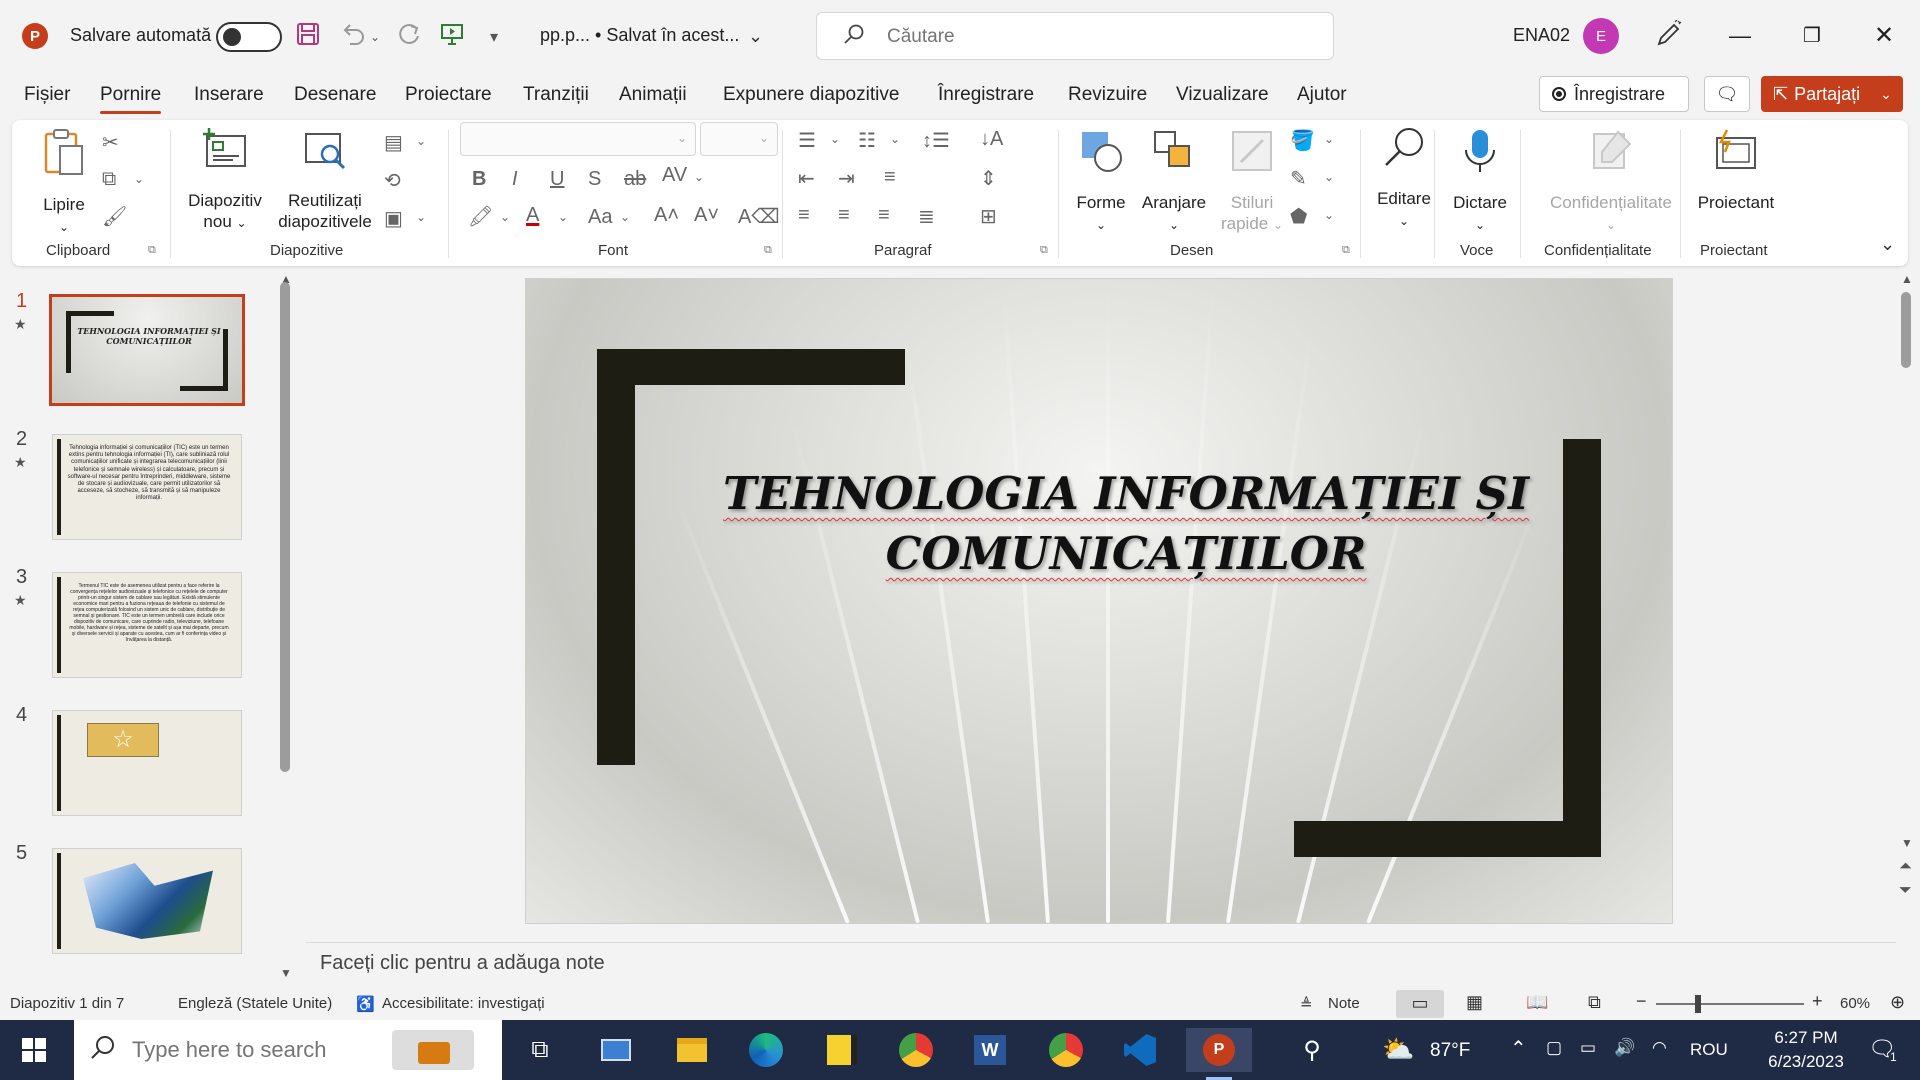  I want to click on customize-toolbar-icon: ▾, so click(494, 37).